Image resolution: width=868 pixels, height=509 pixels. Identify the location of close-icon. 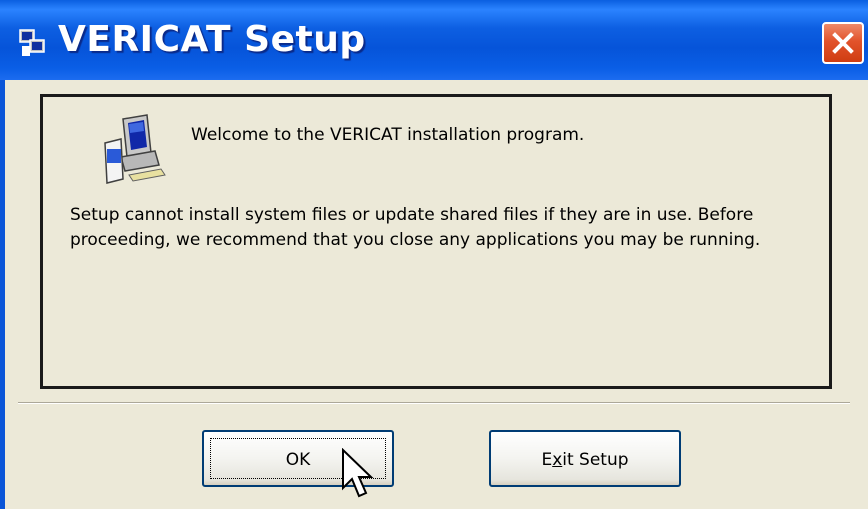
(843, 43).